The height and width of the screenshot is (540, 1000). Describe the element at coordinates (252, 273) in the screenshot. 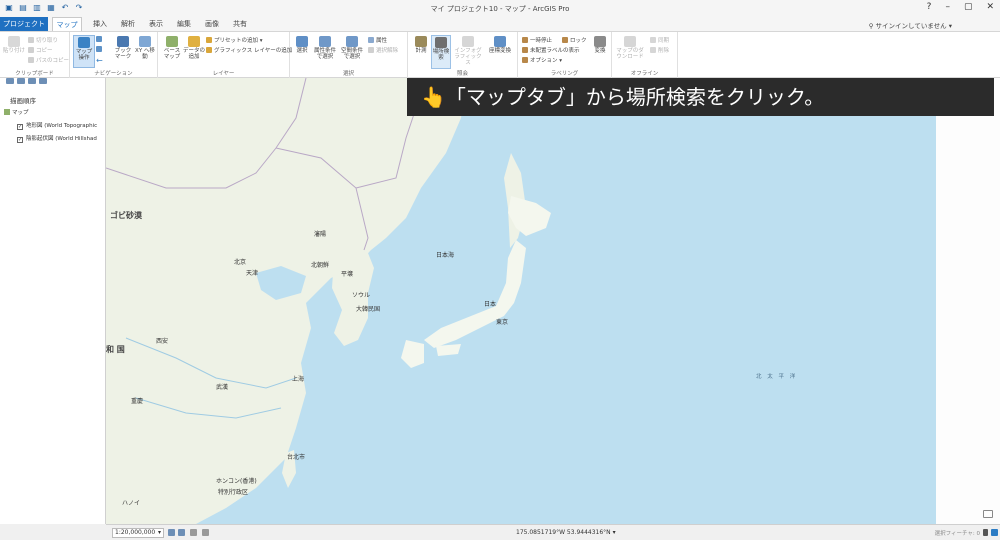

I see `label-tianjin: 天津` at that location.